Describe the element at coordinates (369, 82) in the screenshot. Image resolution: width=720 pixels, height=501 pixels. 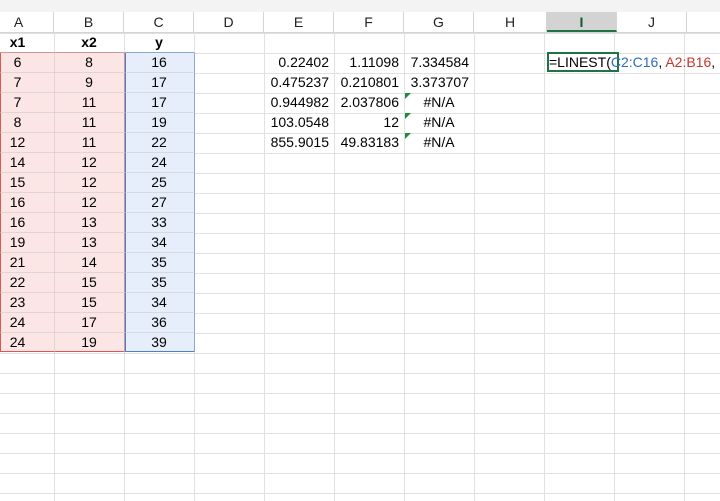
I see `output-cell-f: 0.210801` at that location.